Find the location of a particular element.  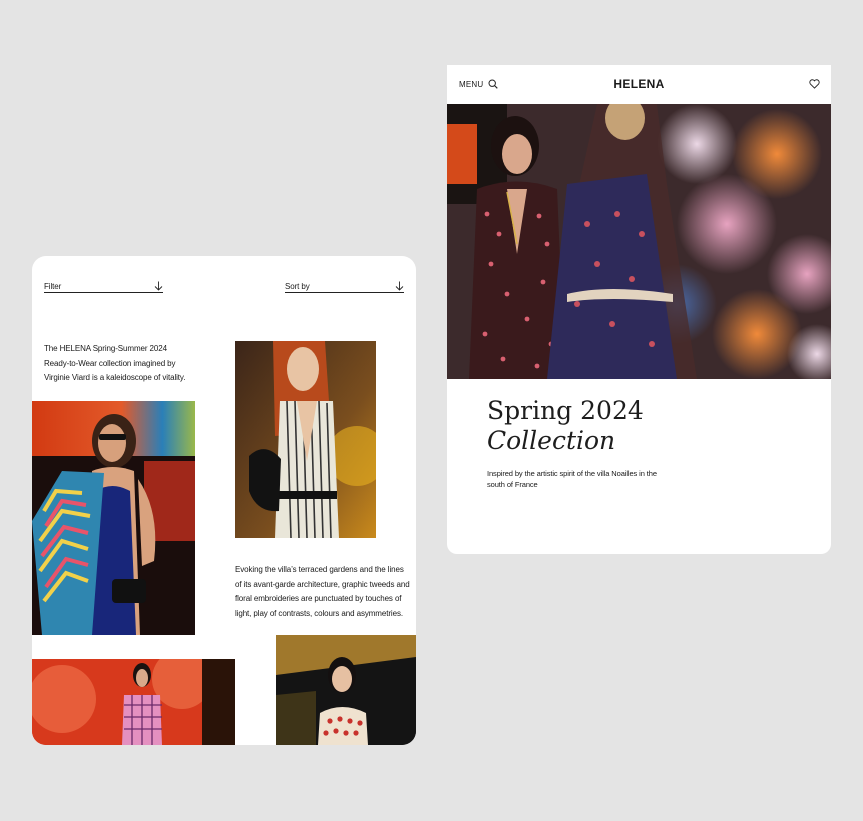

look-photo-4-image is located at coordinates (346, 690).